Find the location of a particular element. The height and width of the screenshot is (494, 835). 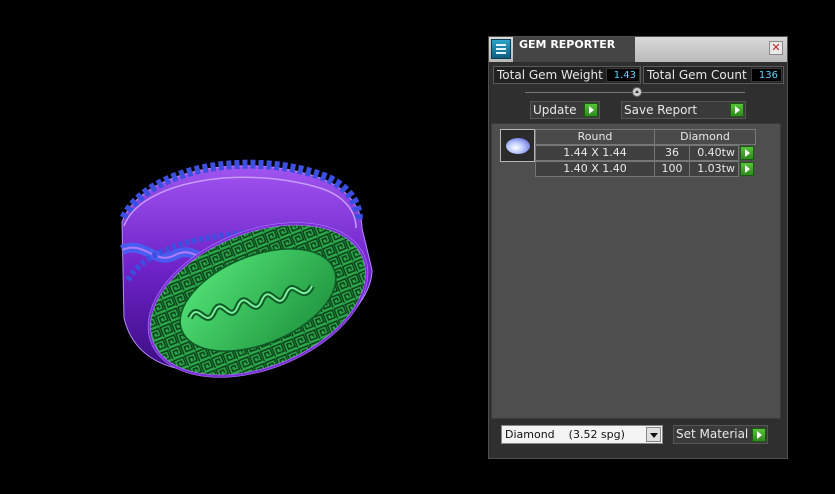

title-bar: GEM REPORTER ✕ is located at coordinates (638, 49).